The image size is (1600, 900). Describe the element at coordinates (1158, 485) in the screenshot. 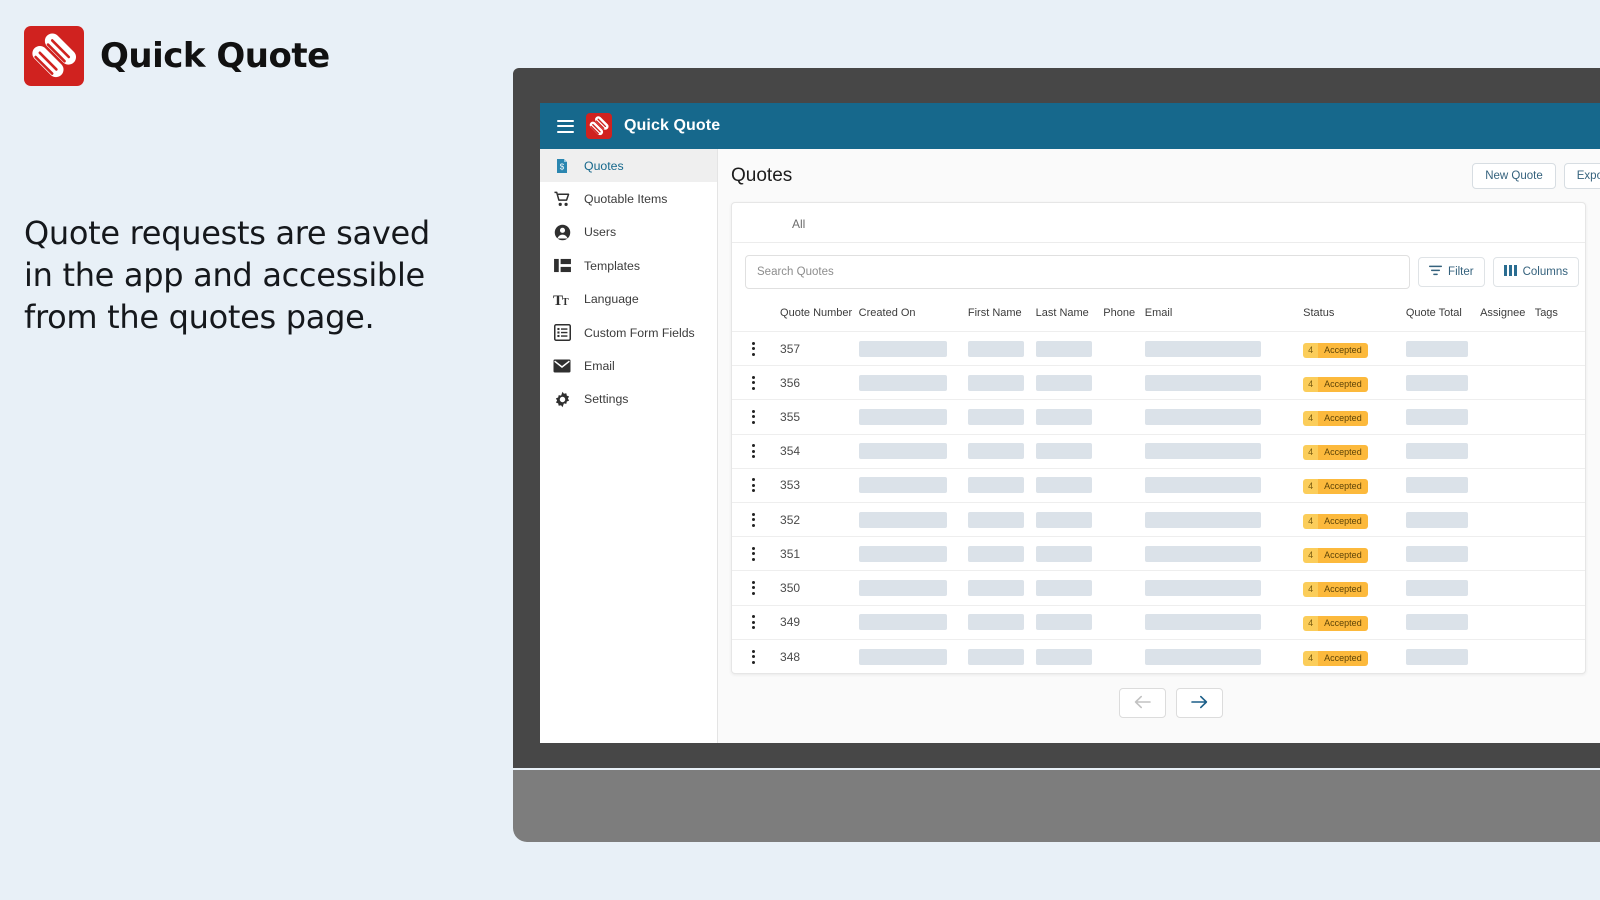

I see `table-row: 353 4 Accepted` at that location.